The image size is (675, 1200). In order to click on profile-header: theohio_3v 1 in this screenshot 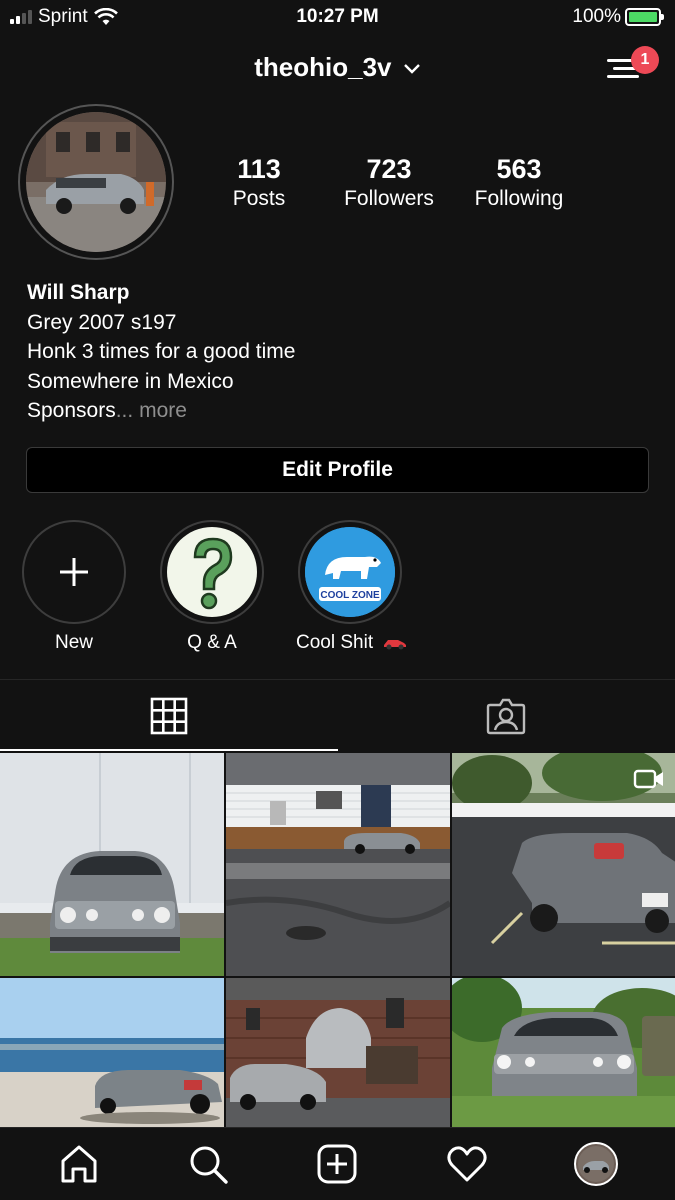, I will do `click(337, 69)`.